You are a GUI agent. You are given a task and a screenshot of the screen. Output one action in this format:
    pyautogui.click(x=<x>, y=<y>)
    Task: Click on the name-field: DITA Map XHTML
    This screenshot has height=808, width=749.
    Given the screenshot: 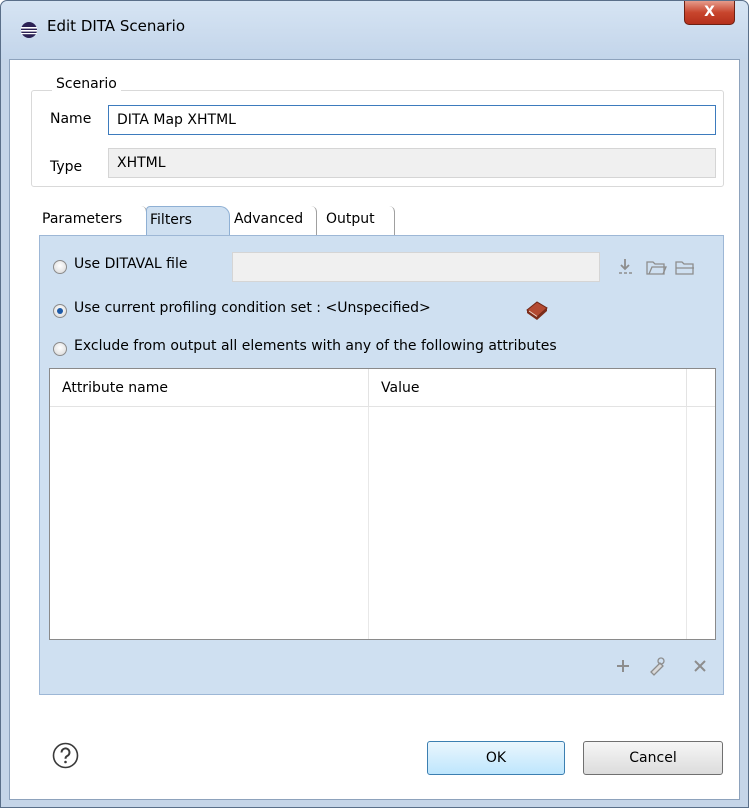 What is the action you would take?
    pyautogui.click(x=412, y=120)
    